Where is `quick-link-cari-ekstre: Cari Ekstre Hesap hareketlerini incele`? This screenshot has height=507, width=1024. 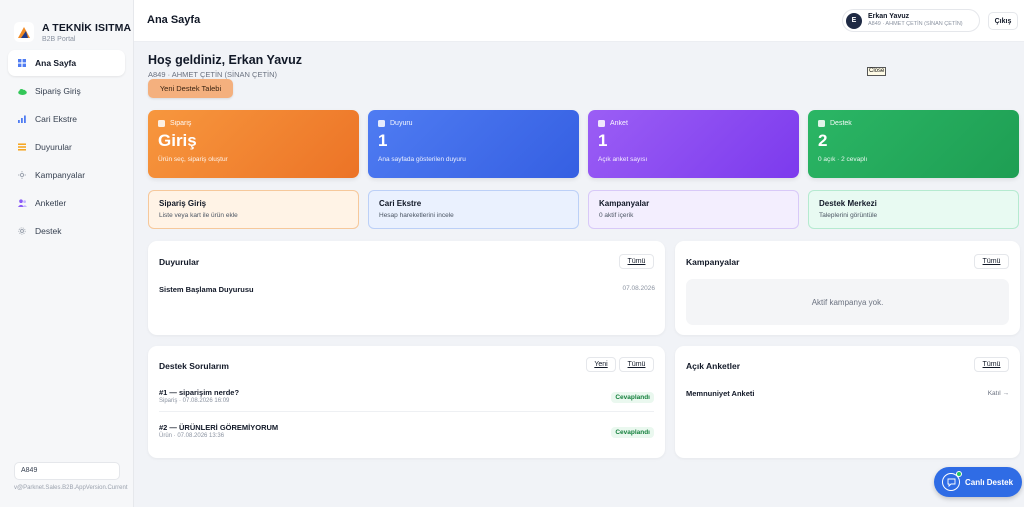
quick-link-cari-ekstre: Cari Ekstre Hesap hareketlerini incele is located at coordinates (473, 209).